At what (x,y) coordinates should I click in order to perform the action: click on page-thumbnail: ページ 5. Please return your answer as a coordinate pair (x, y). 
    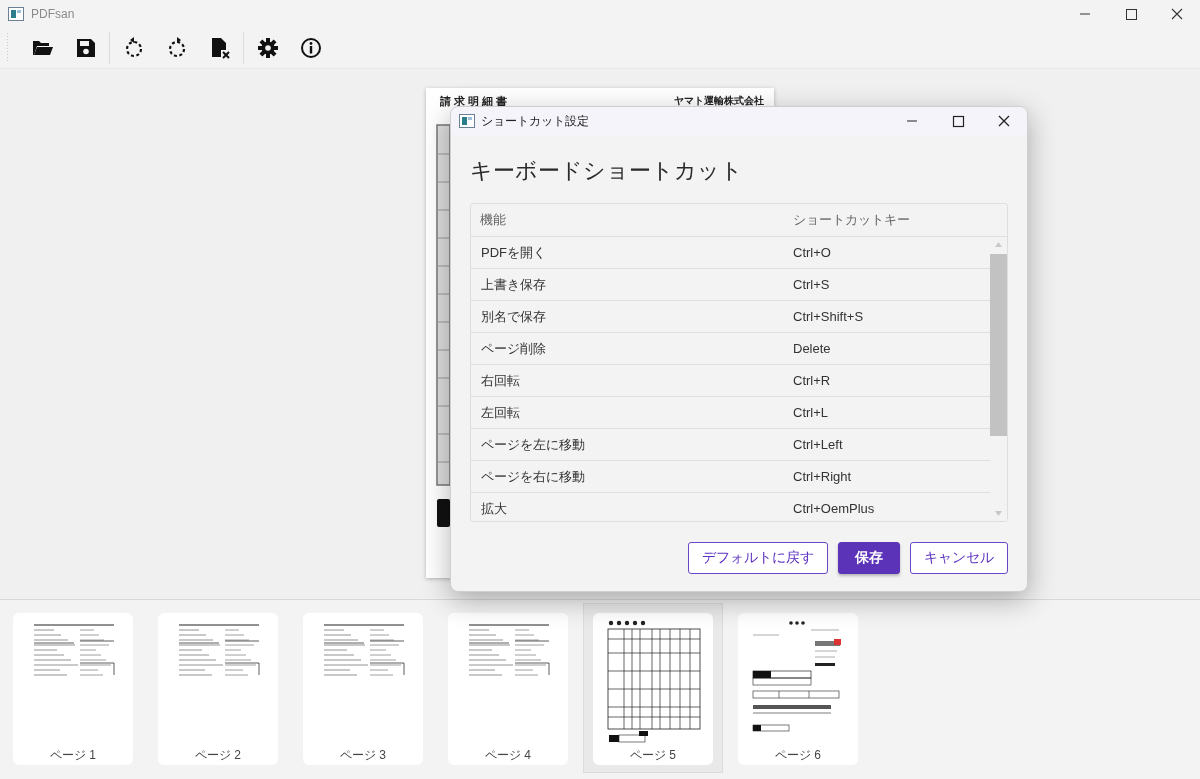
    Looking at the image, I should click on (653, 688).